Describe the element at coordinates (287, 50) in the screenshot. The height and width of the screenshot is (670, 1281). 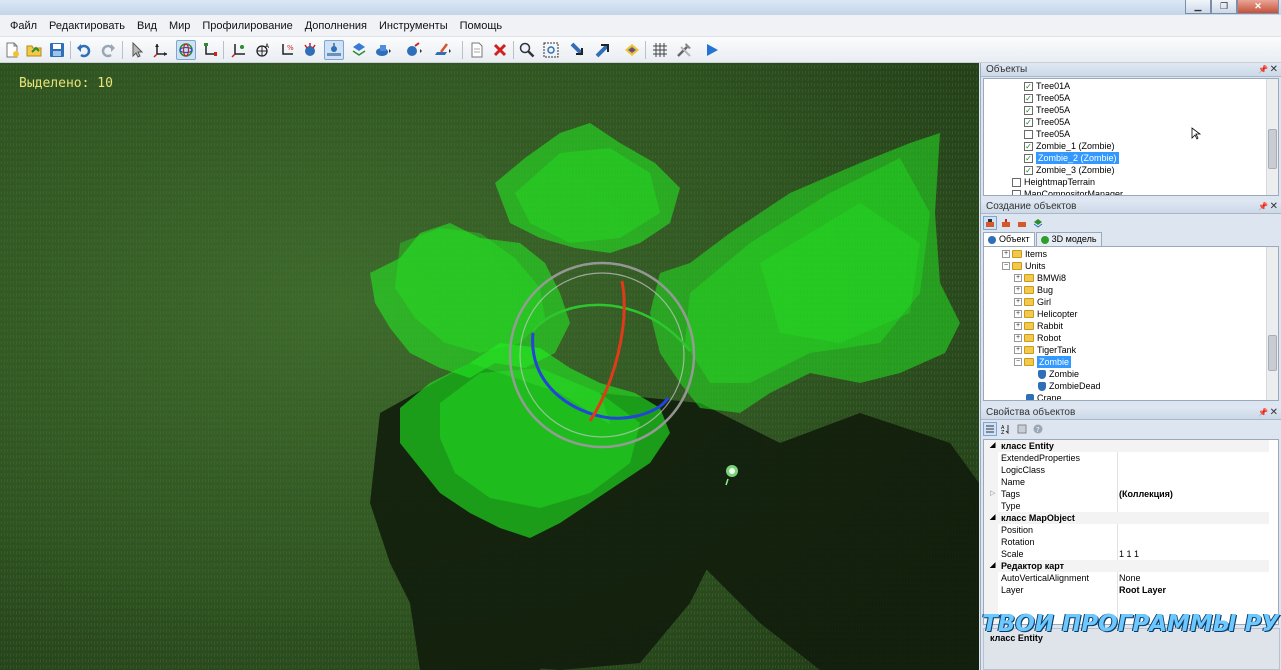
I see `axis-percent-icon: %` at that location.